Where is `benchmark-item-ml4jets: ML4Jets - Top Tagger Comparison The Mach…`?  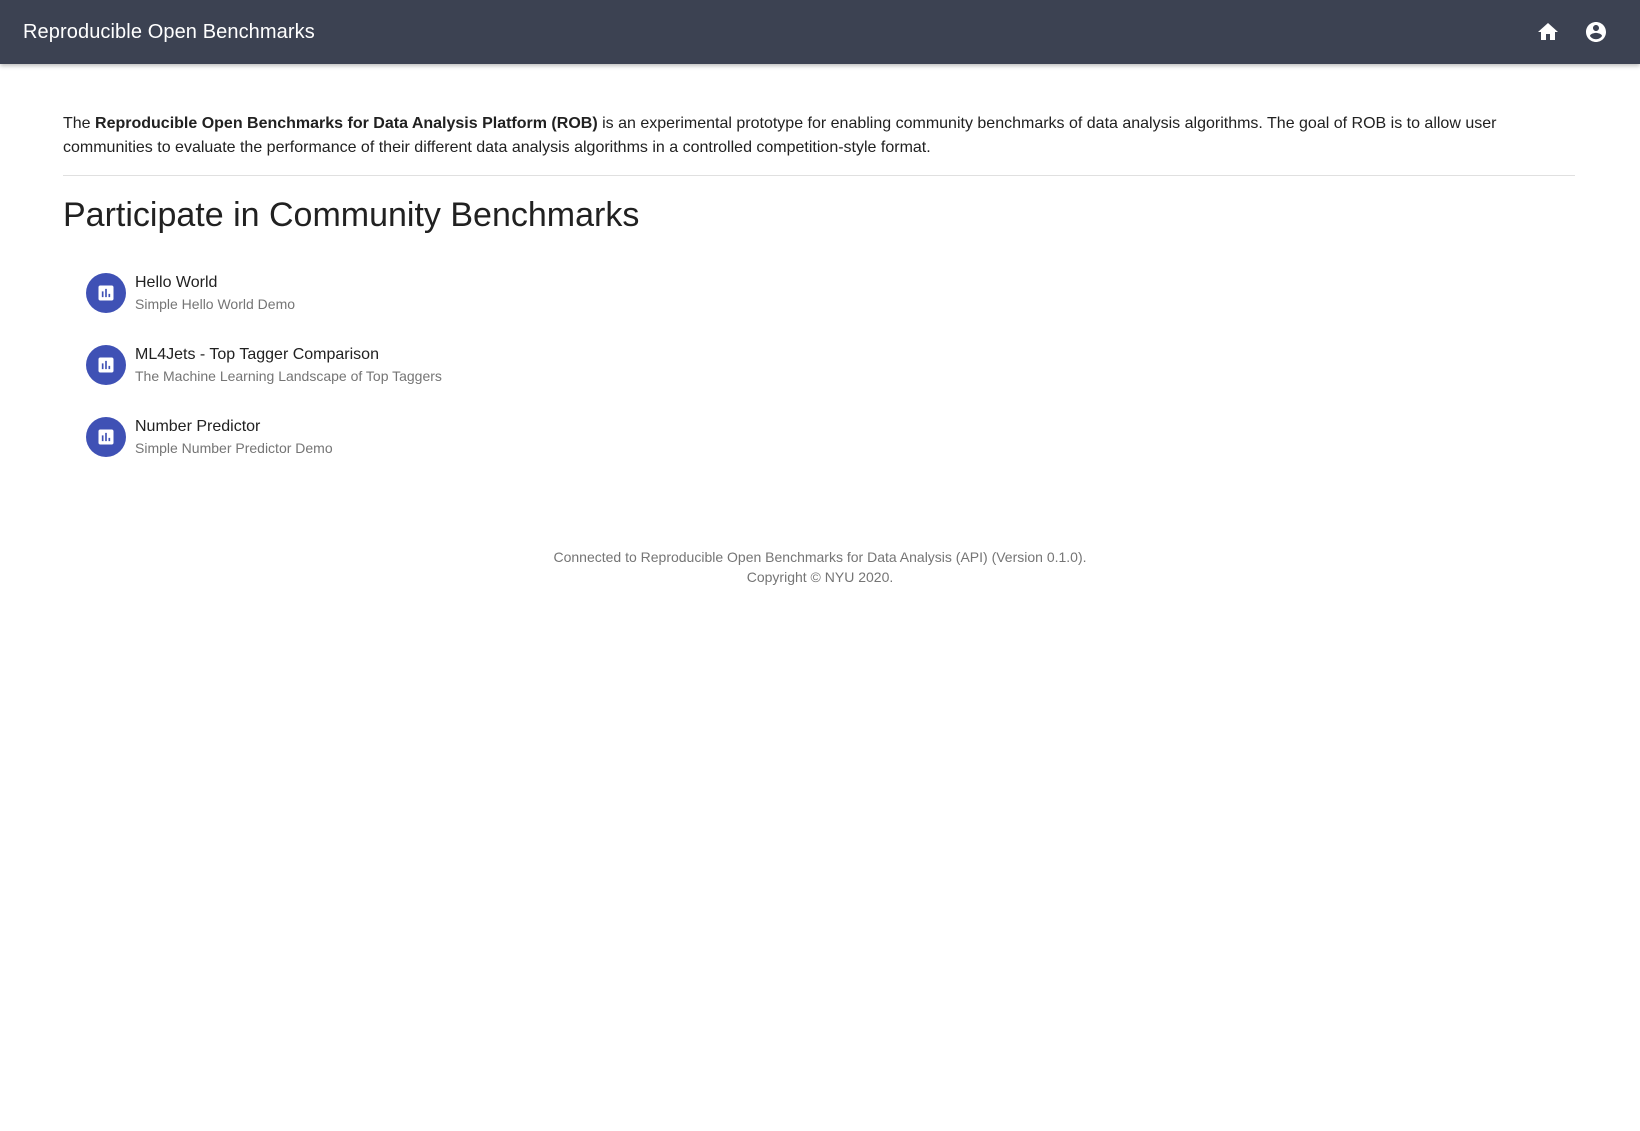
benchmark-item-ml4jets: ML4Jets - Top Tagger Comparison The Mach… is located at coordinates (819, 365).